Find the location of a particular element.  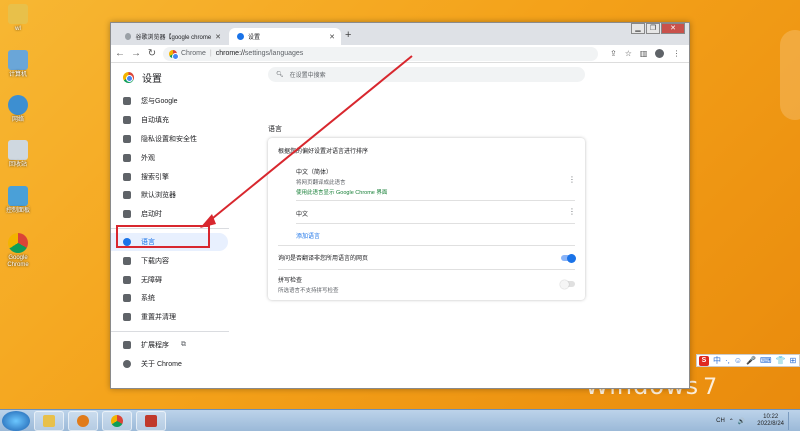

chrome-icon is located at coordinates (117, 420).